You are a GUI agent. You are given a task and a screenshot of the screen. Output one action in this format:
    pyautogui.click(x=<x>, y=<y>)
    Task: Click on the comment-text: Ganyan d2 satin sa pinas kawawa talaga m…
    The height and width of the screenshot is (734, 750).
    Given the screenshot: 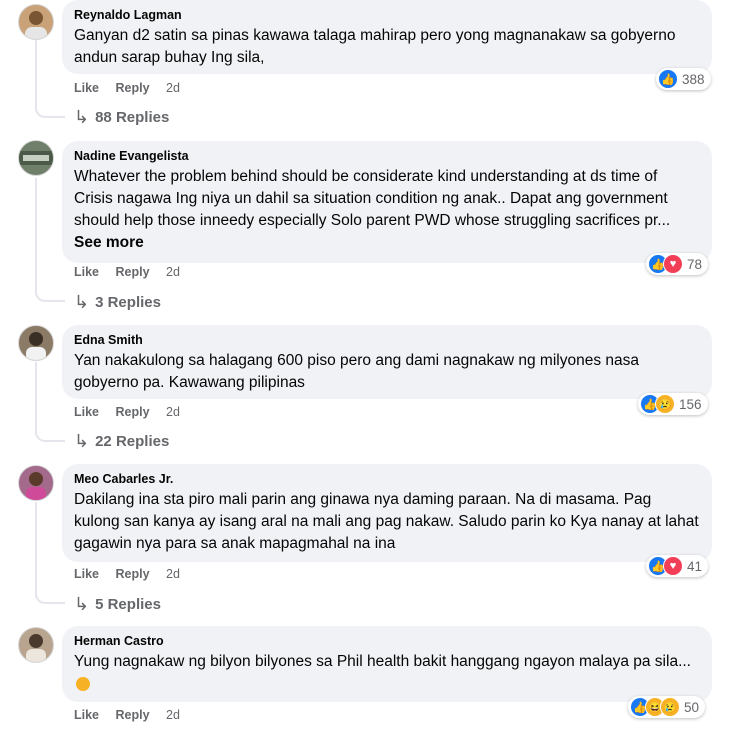 What is the action you would take?
    pyautogui.click(x=375, y=46)
    